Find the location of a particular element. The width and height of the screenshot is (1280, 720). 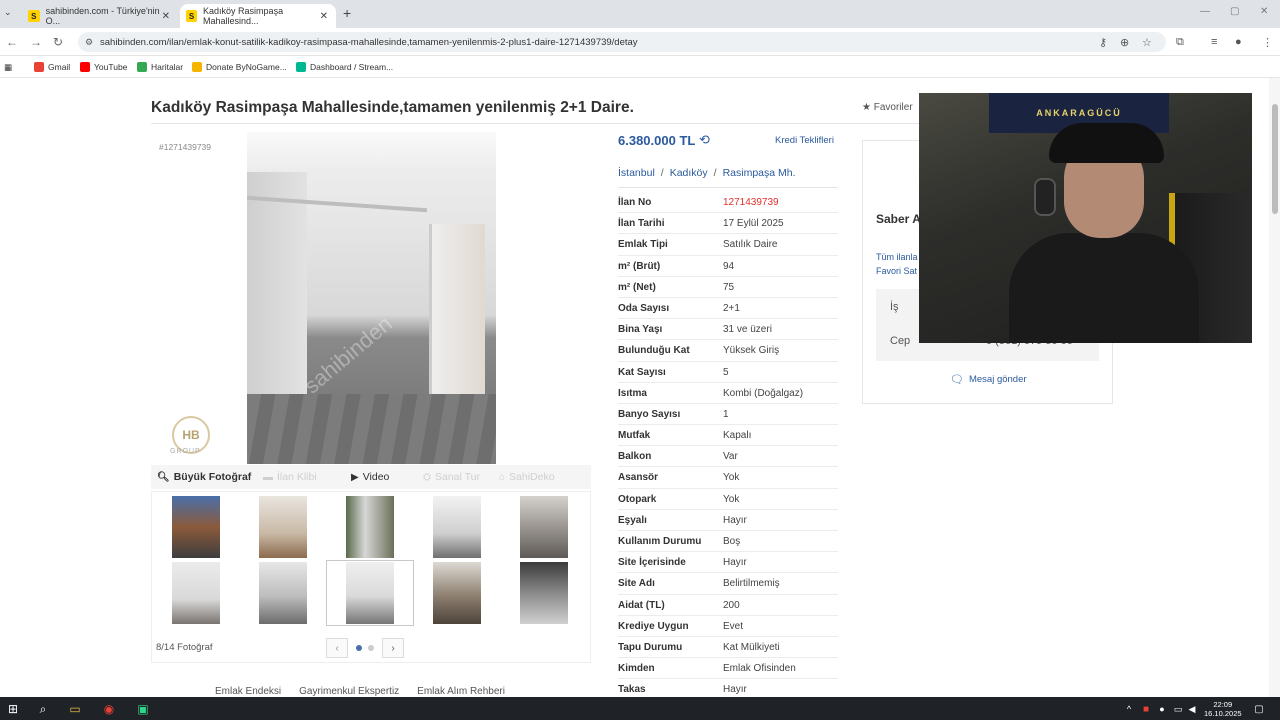

credit-offers-link: Kredi Teklifleri is located at coordinates (804, 140).